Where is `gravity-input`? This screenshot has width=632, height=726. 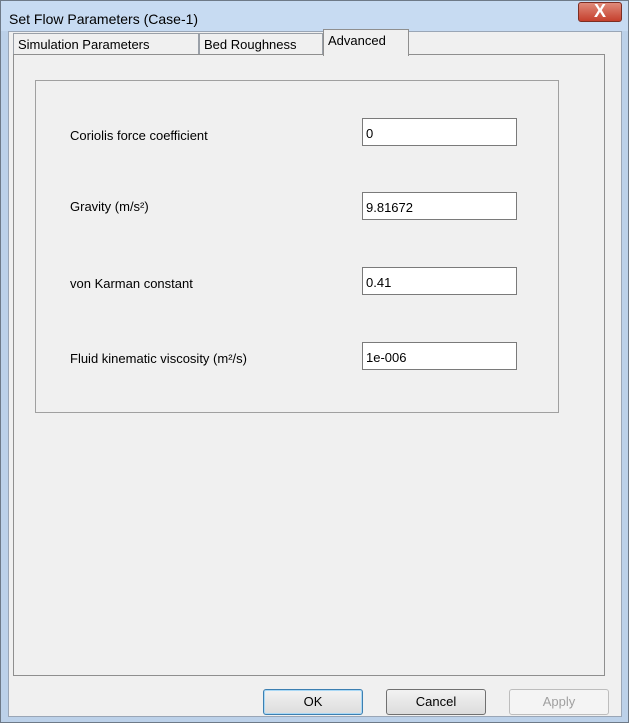 gravity-input is located at coordinates (439, 206).